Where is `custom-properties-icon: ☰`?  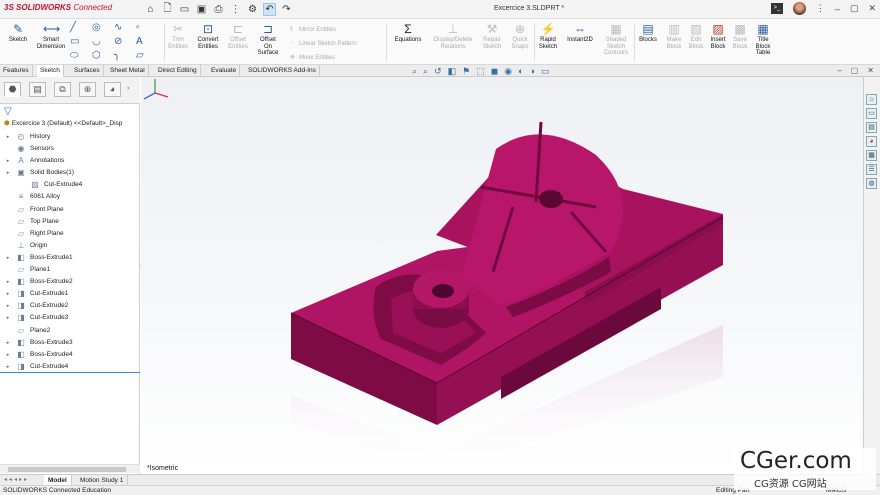 custom-properties-icon: ☰ is located at coordinates (871, 169).